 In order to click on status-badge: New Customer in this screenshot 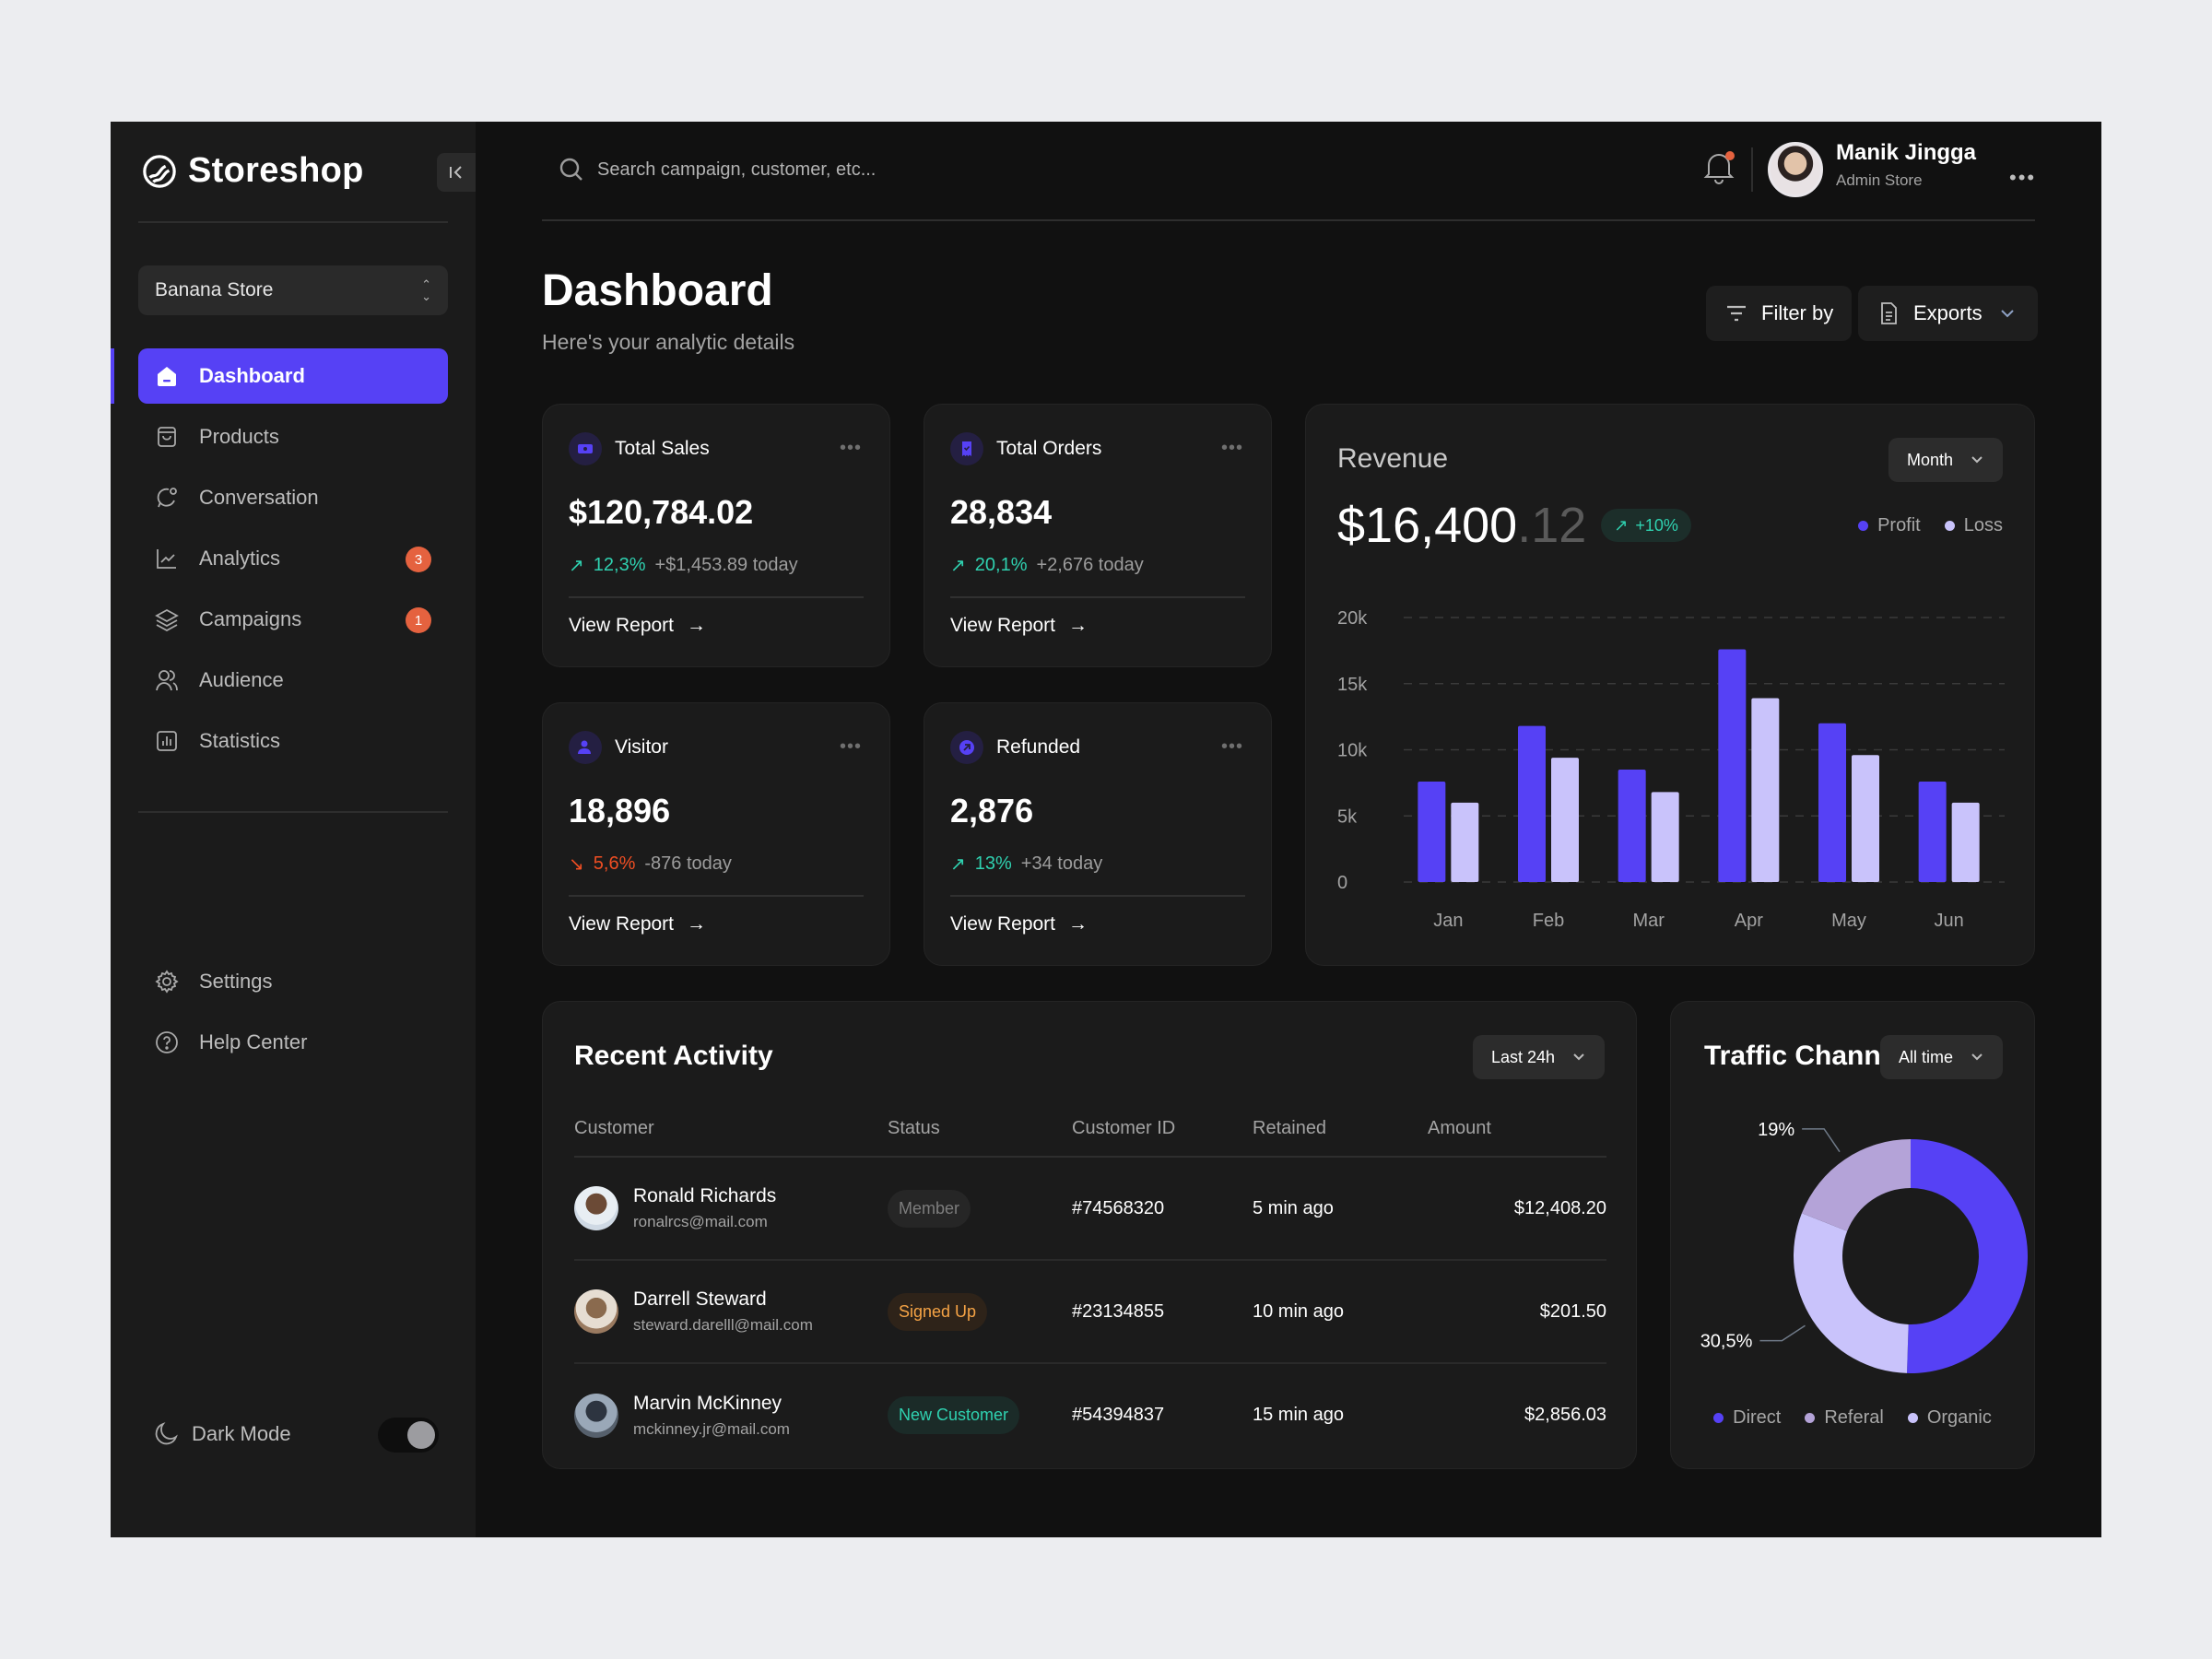, I will do `click(954, 1415)`.